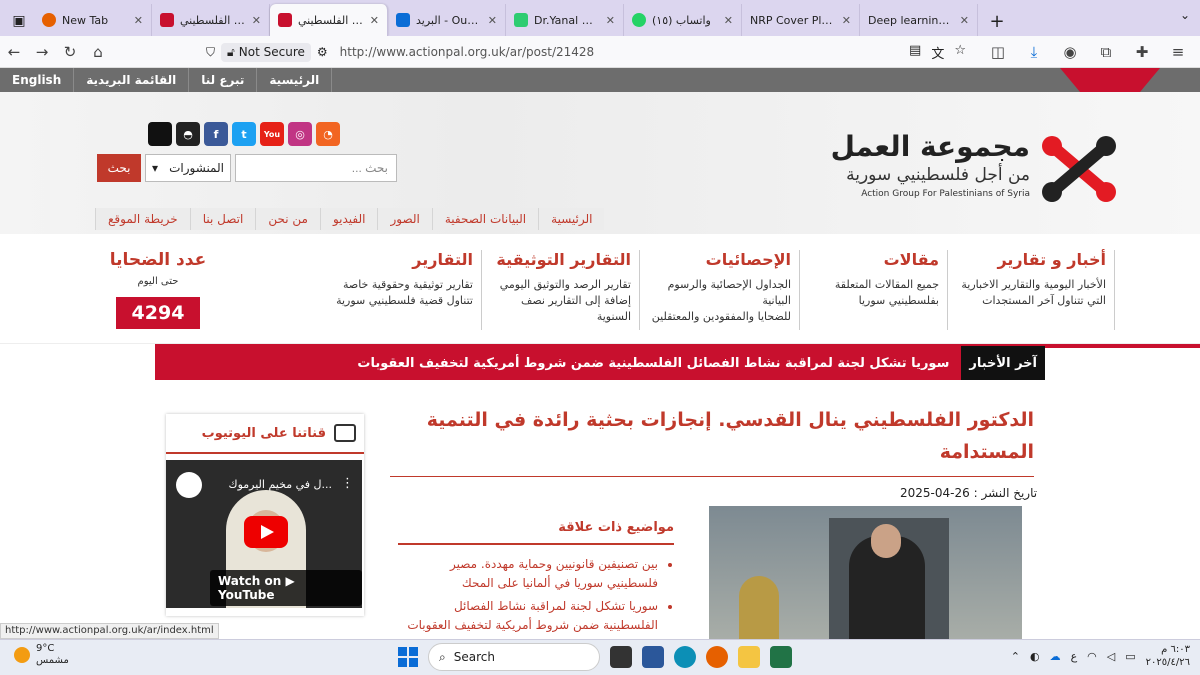 The width and height of the screenshot is (1200, 675). I want to click on permissions-icon: ⚙, so click(322, 52).